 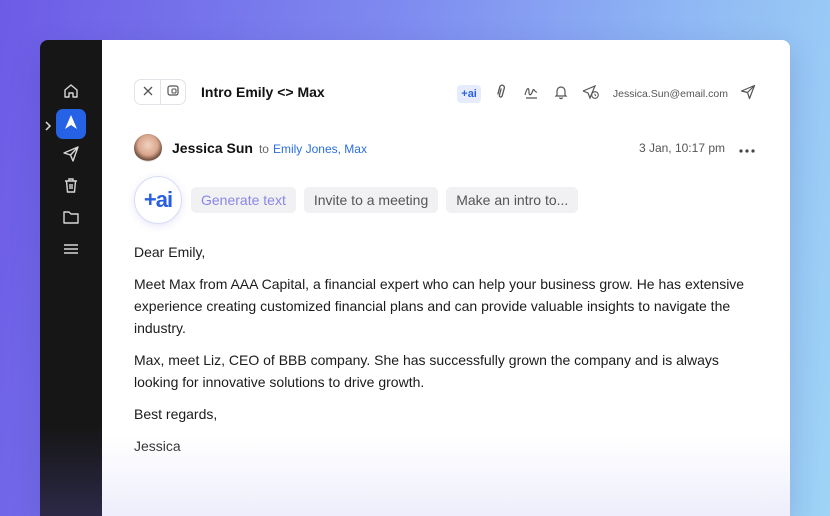 I want to click on message-date: 3 Jan, 10:17 pm, so click(x=681, y=148).